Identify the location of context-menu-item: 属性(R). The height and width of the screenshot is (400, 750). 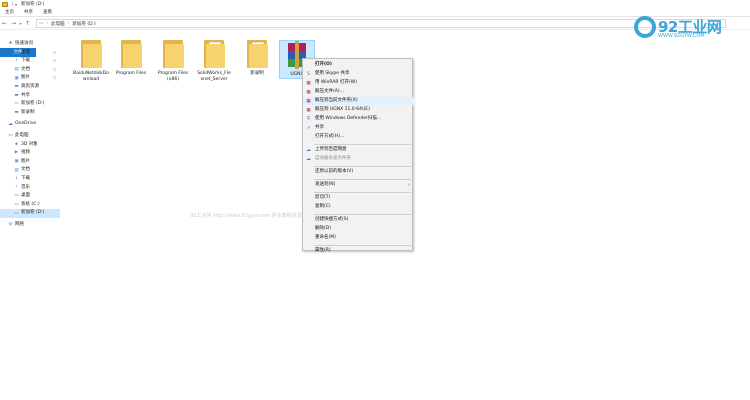
(358, 251).